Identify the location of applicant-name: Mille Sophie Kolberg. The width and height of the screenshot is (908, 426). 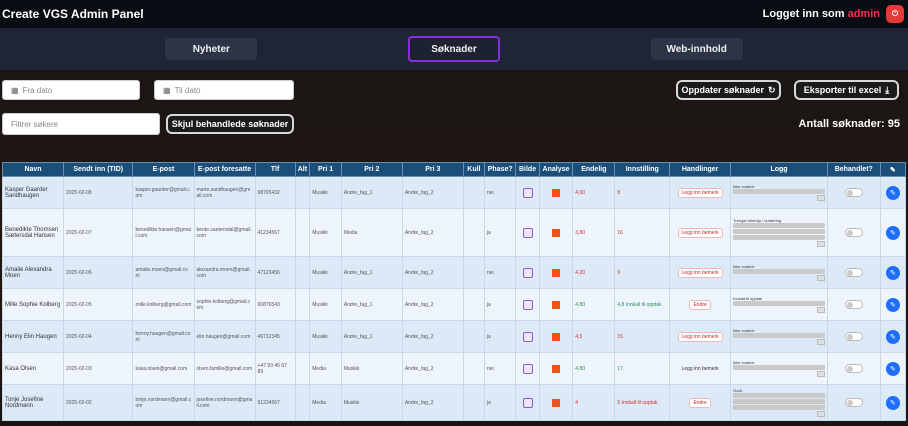
(33, 304).